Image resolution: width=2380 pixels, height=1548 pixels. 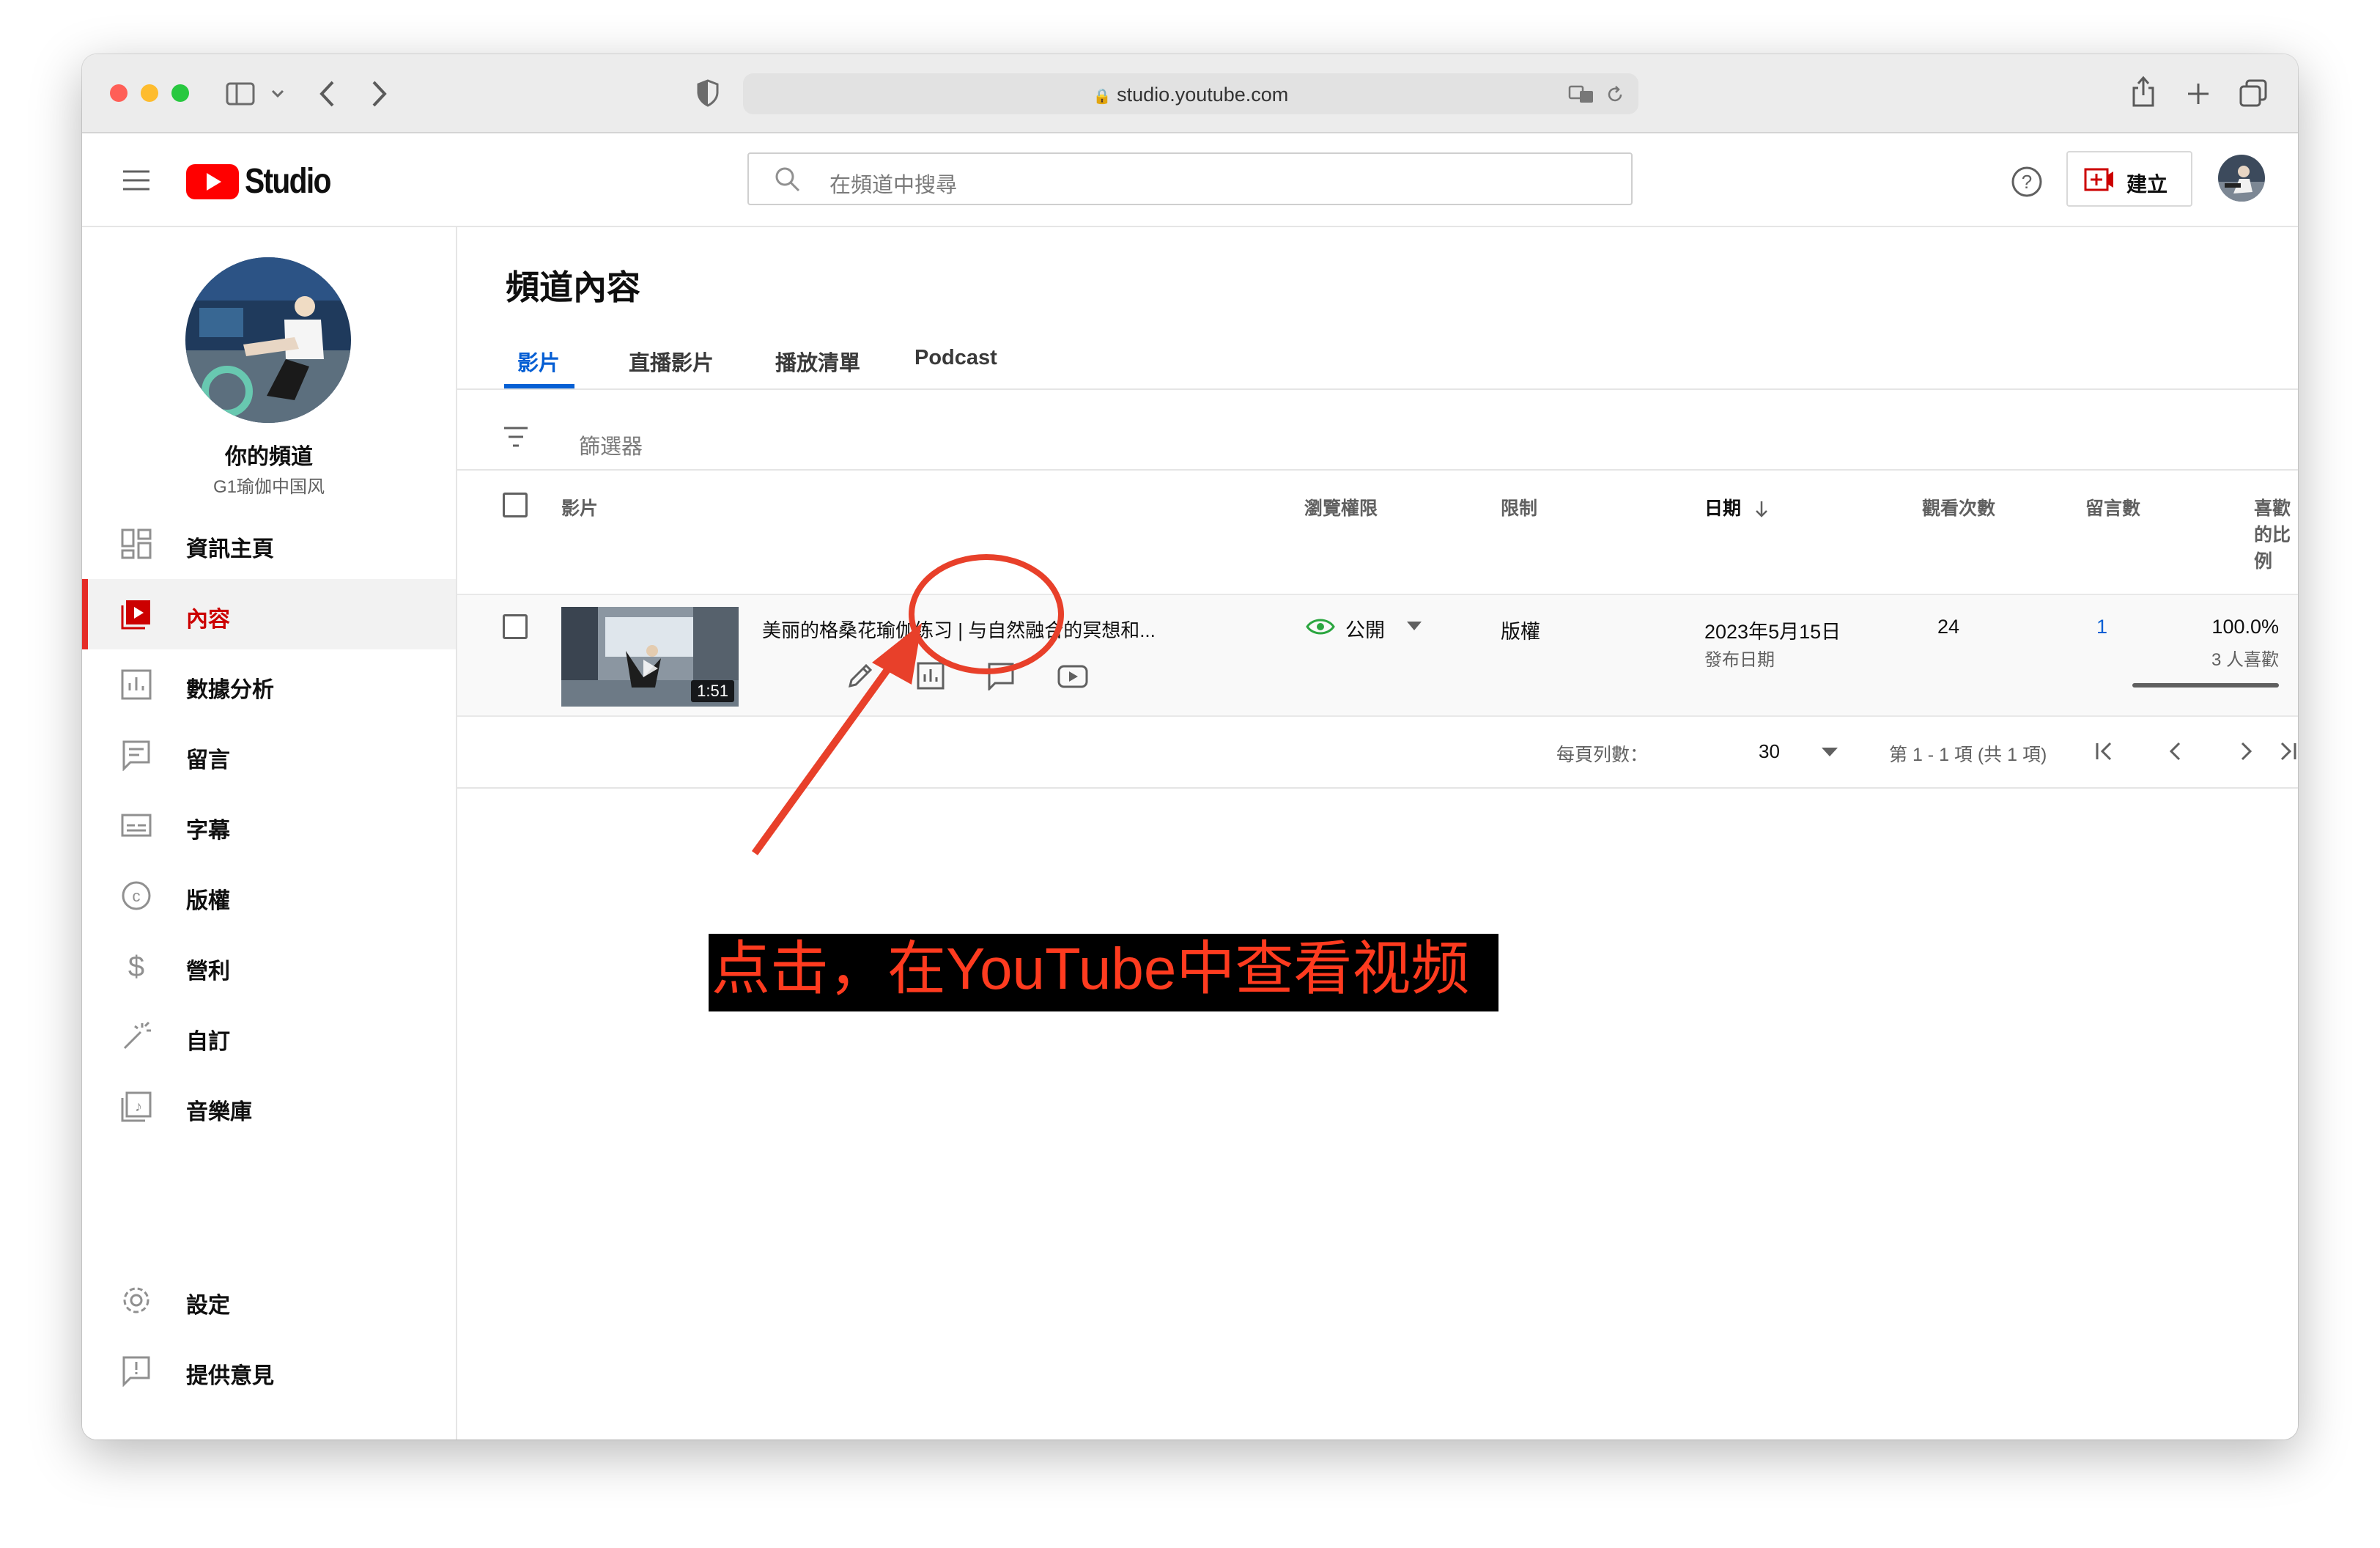 I want to click on back-icon, so click(x=327, y=93).